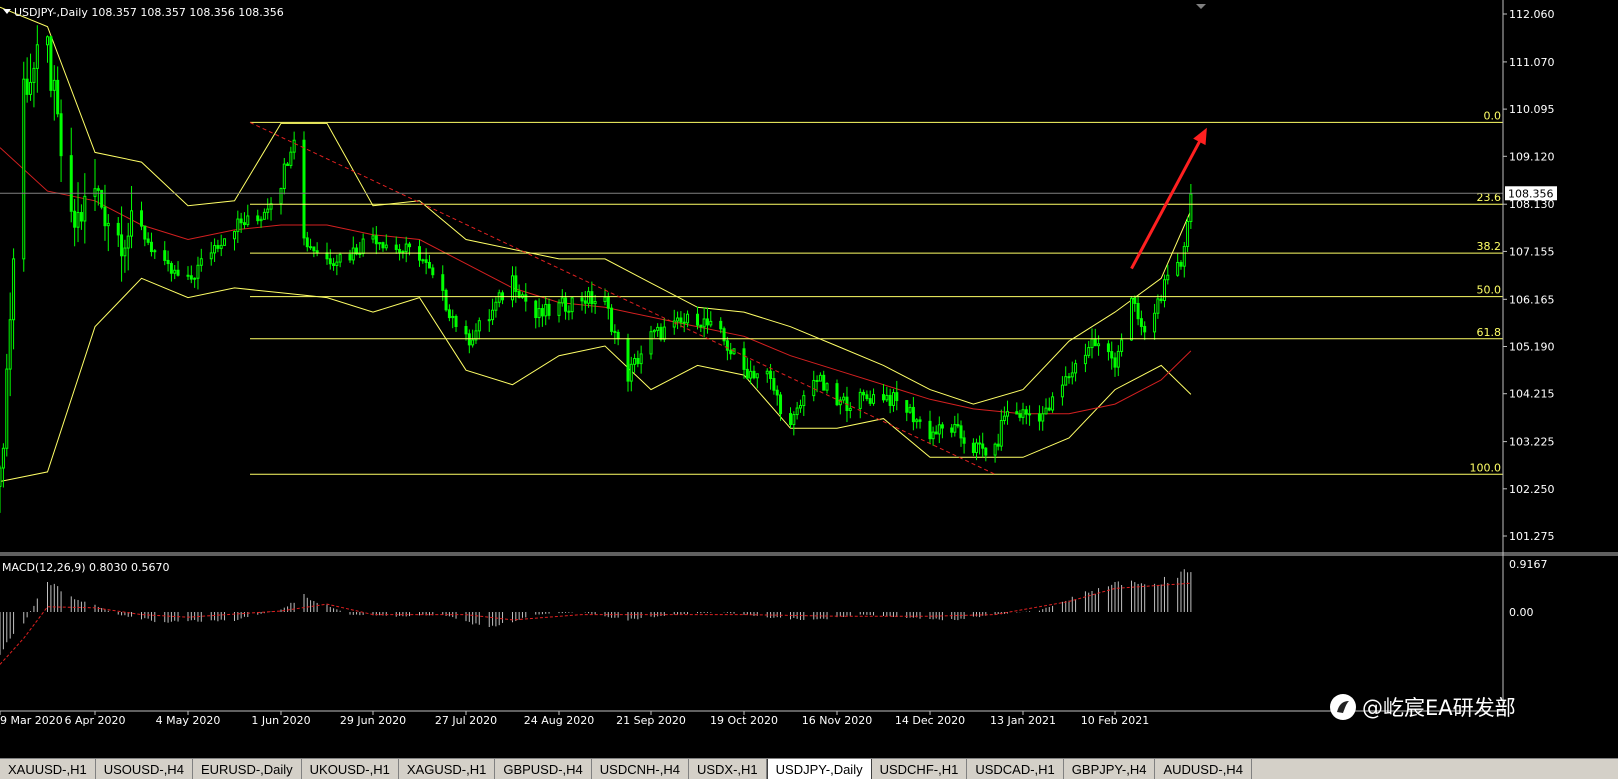 The height and width of the screenshot is (779, 1618). What do you see at coordinates (728, 769) in the screenshot?
I see `tab-usdx-h1: USDX-,H1` at bounding box center [728, 769].